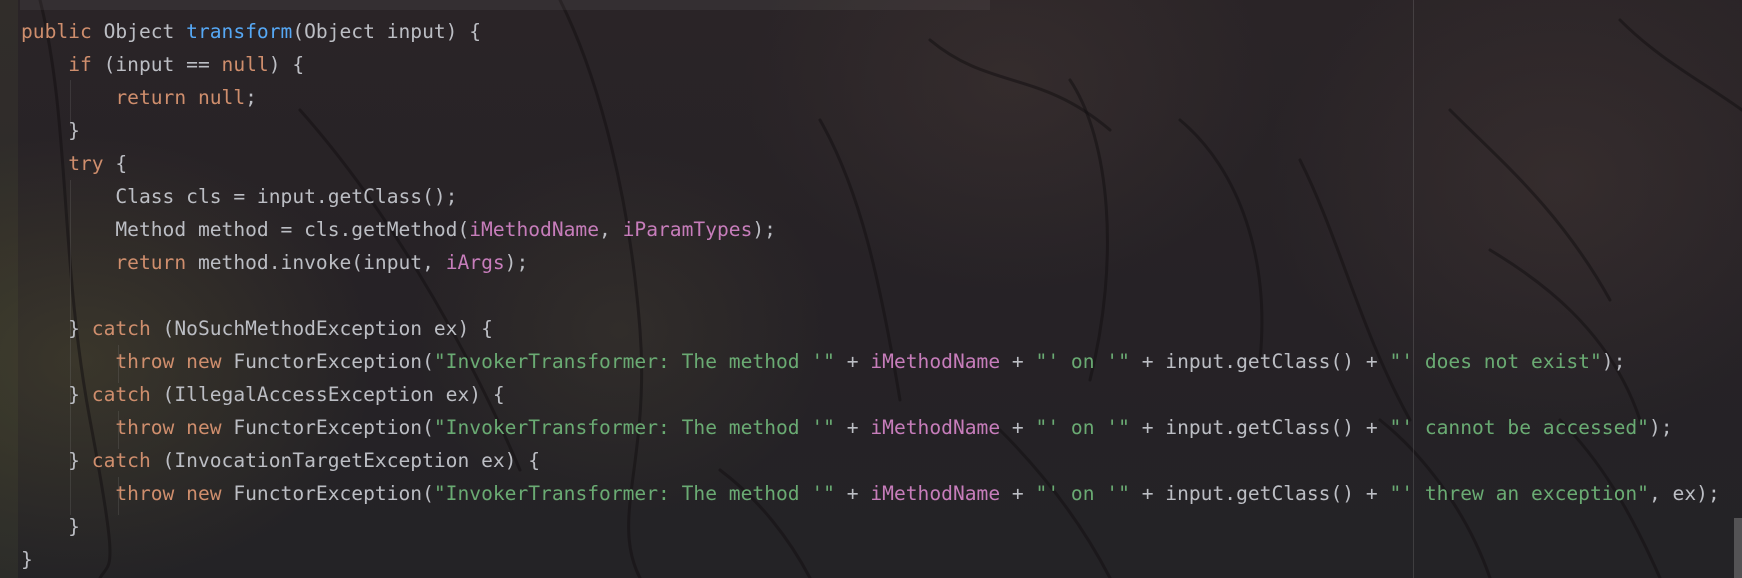 Image resolution: width=1742 pixels, height=578 pixels. What do you see at coordinates (870, 196) in the screenshot?
I see `code-line: Class cls = input.getClass();` at bounding box center [870, 196].